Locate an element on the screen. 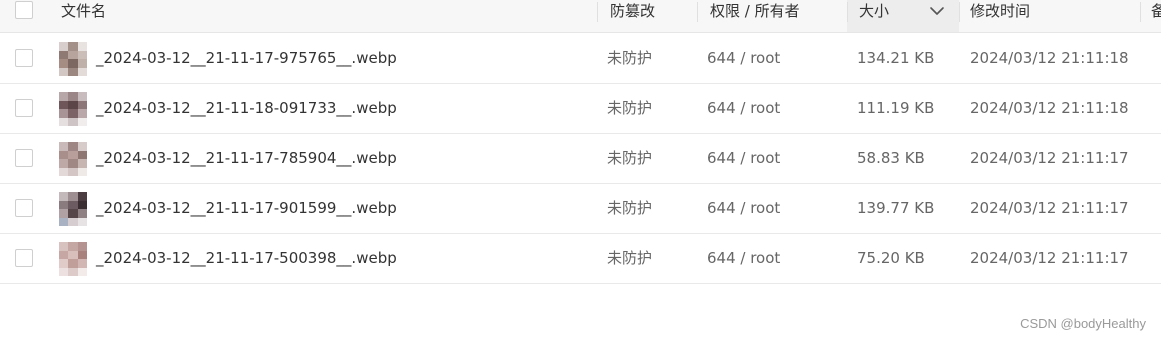 The image size is (1161, 344). column-header-extra: 备 is located at coordinates (1156, 16).